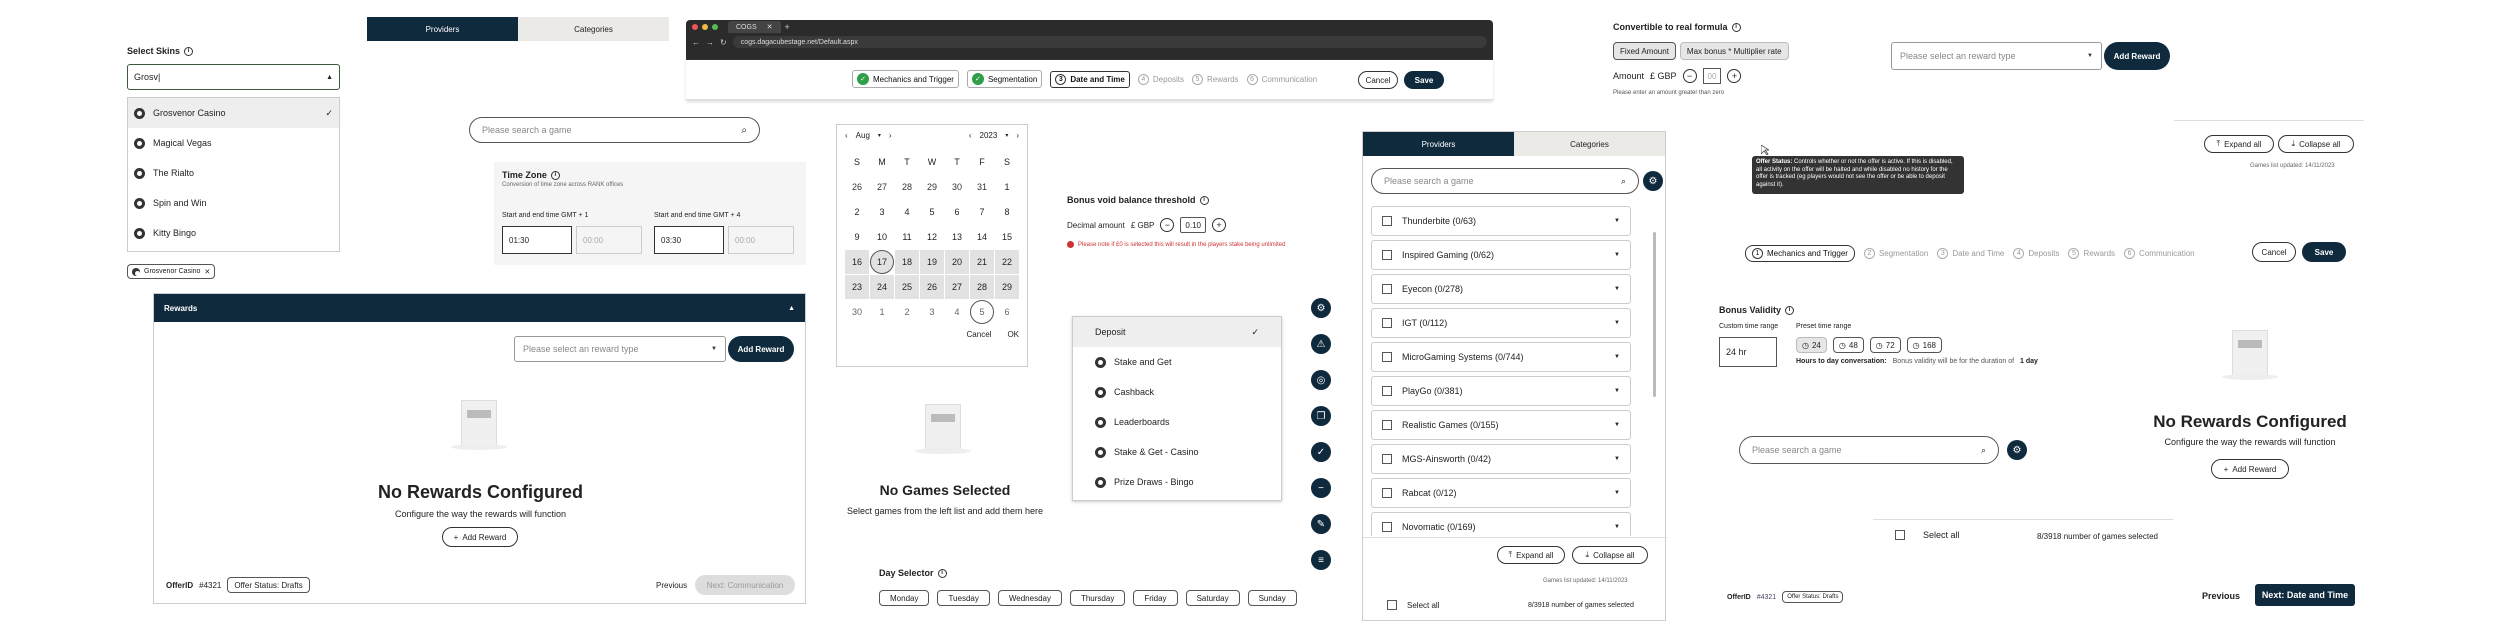  What do you see at coordinates (905, 79) in the screenshot?
I see `step-mechanics: ✓ Mechanics and Trigger` at bounding box center [905, 79].